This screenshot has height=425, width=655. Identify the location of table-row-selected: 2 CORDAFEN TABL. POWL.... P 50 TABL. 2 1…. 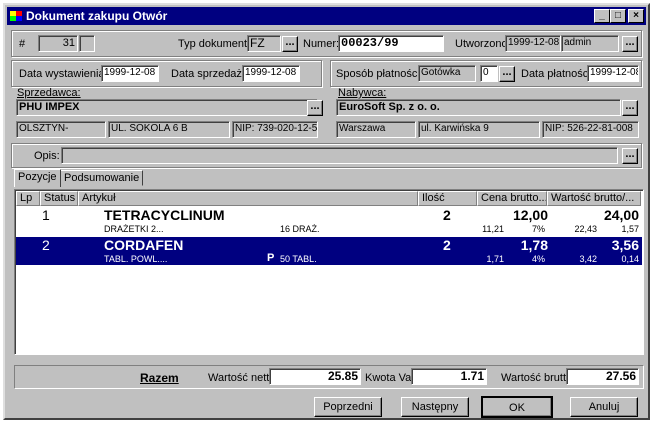
(329, 251).